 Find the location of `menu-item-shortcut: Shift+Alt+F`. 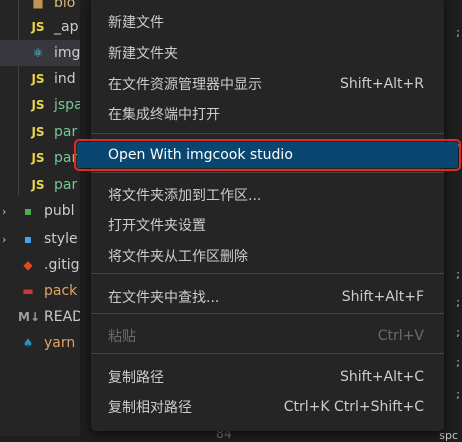

menu-item-shortcut: Shift+Alt+F is located at coordinates (382, 297).